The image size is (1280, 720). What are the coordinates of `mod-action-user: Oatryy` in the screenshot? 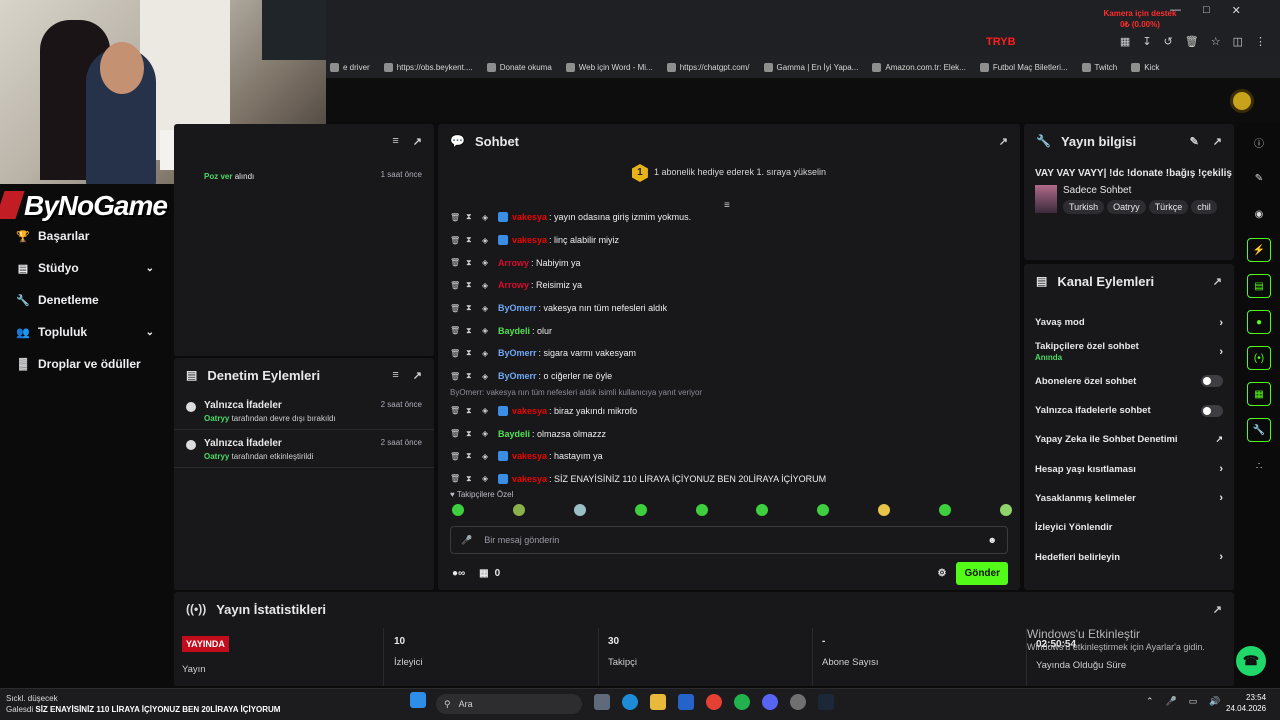 It's located at (216, 418).